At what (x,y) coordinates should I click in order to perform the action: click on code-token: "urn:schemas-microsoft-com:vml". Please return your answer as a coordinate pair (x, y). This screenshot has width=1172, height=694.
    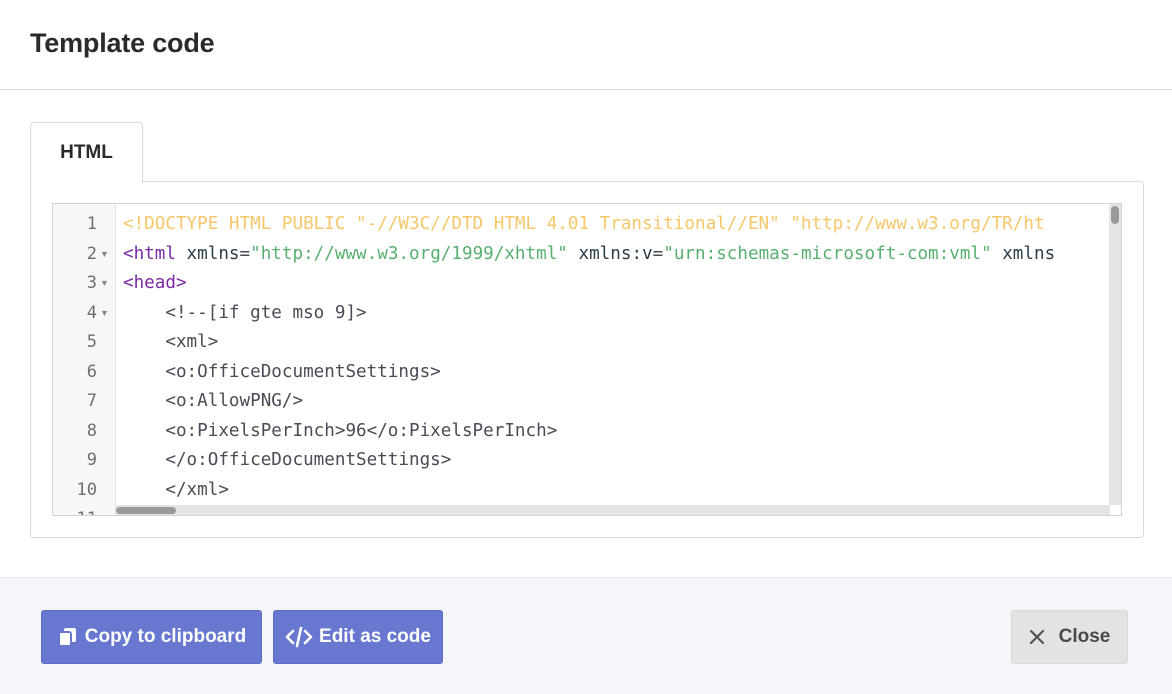
    Looking at the image, I should click on (827, 253).